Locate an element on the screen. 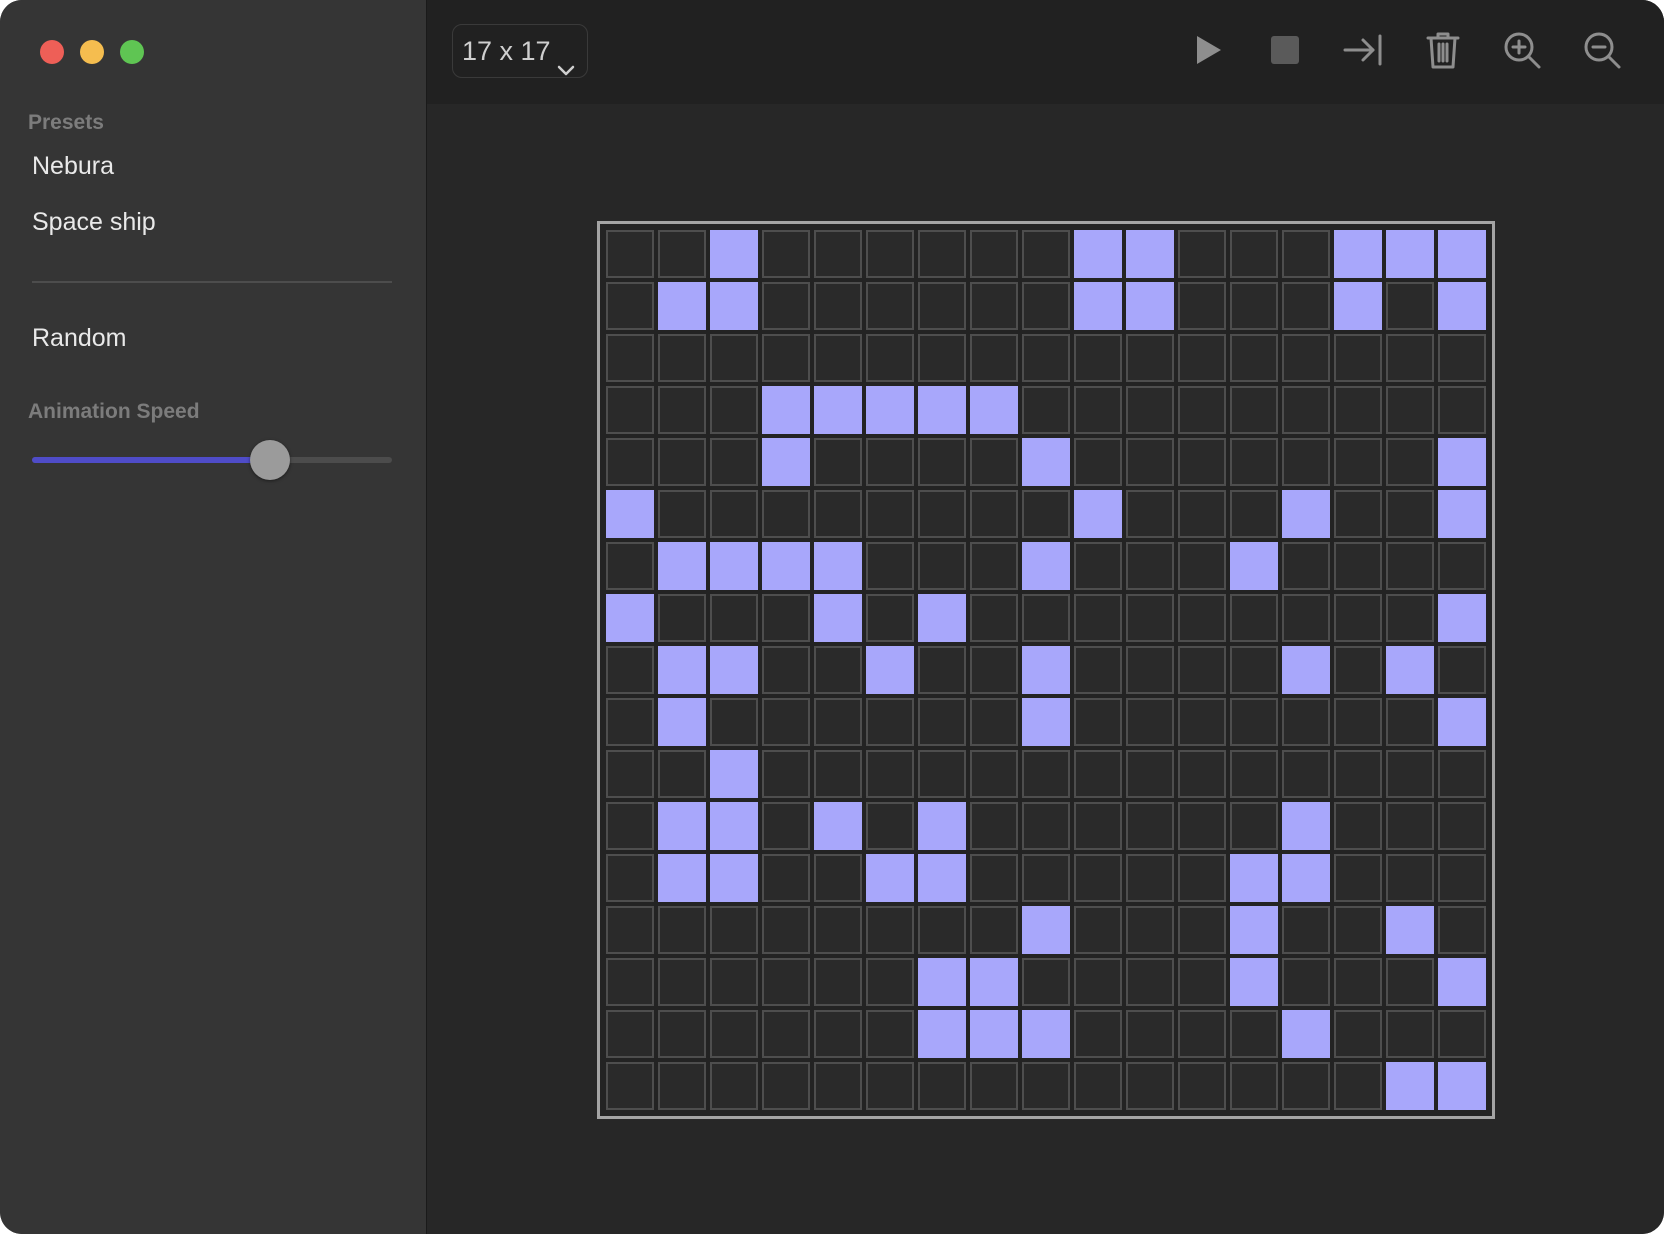 The width and height of the screenshot is (1664, 1234). clear-button is located at coordinates (1443, 50).